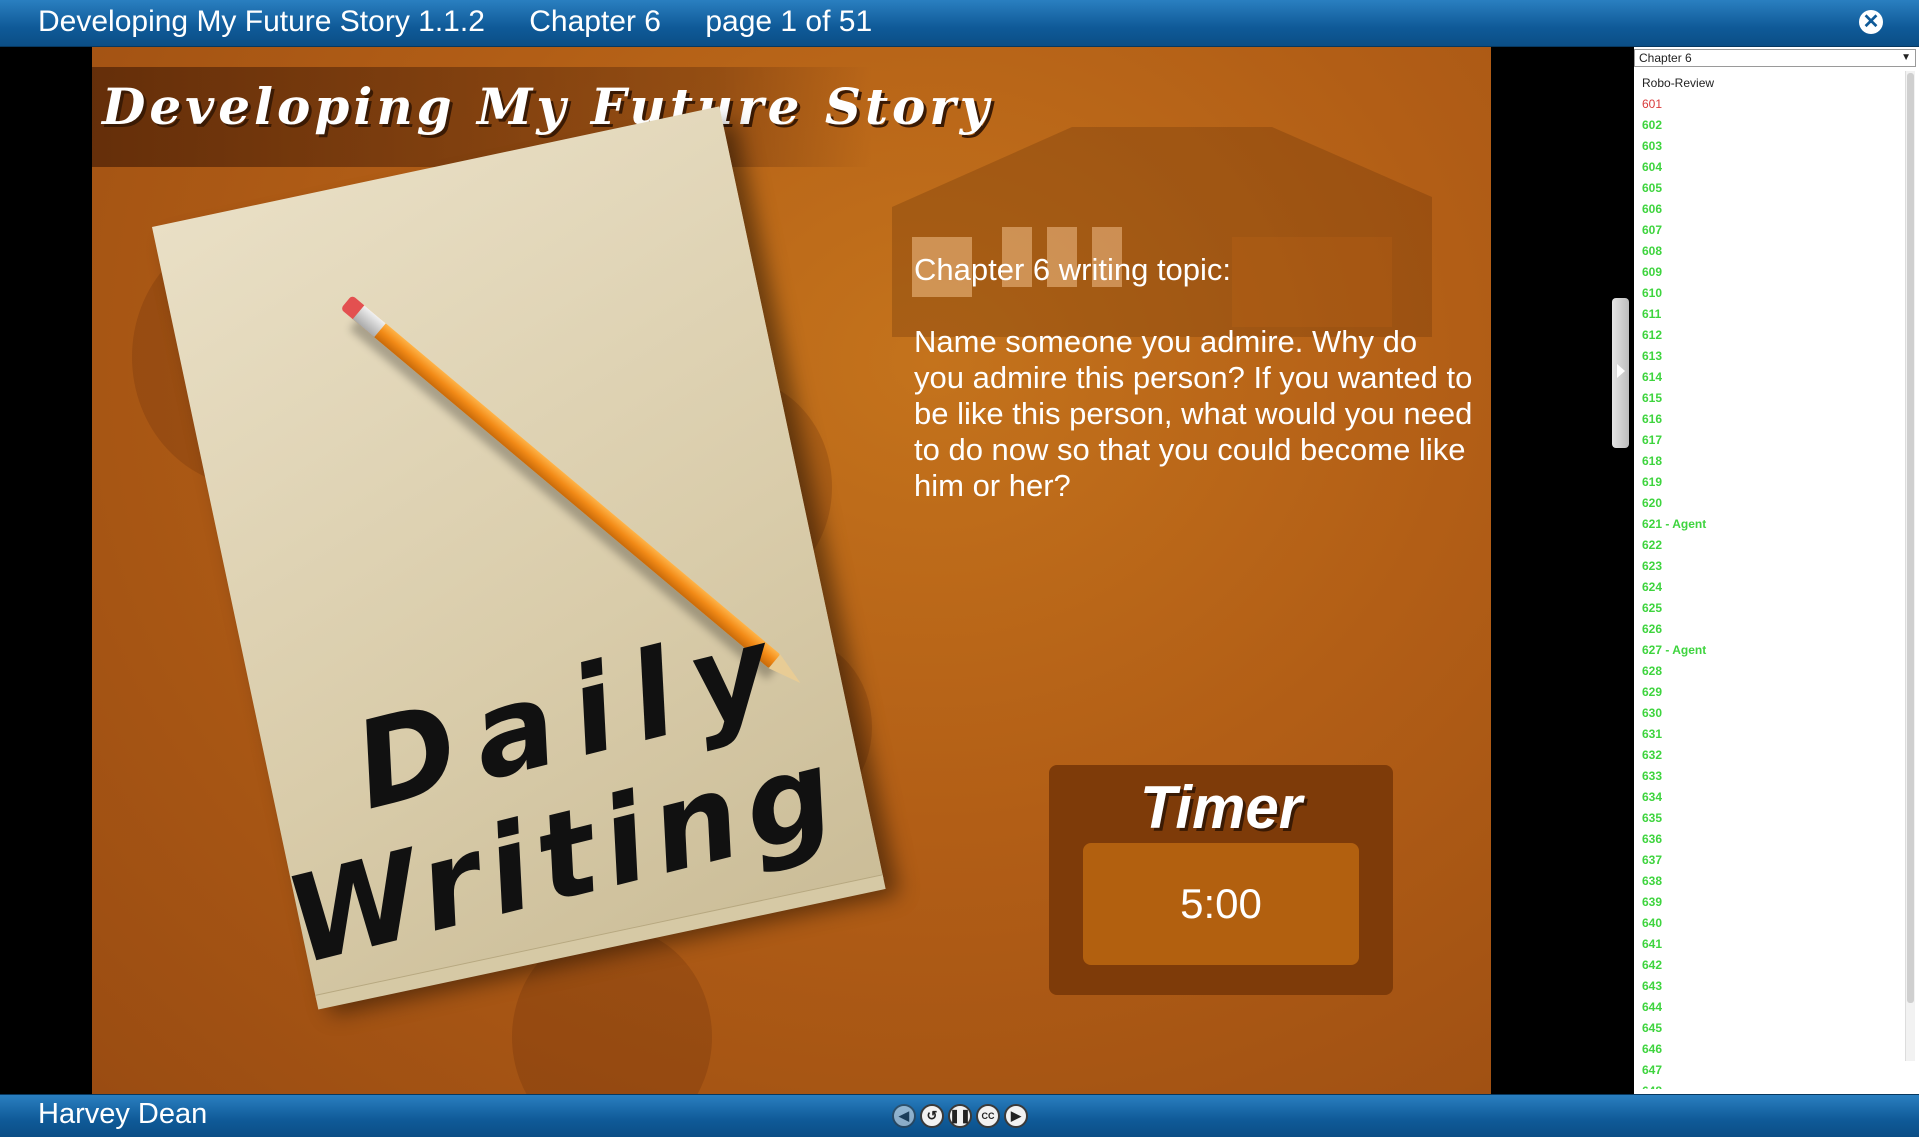 The width and height of the screenshot is (1919, 1137). I want to click on chapter-label: Chapter 6, so click(595, 21).